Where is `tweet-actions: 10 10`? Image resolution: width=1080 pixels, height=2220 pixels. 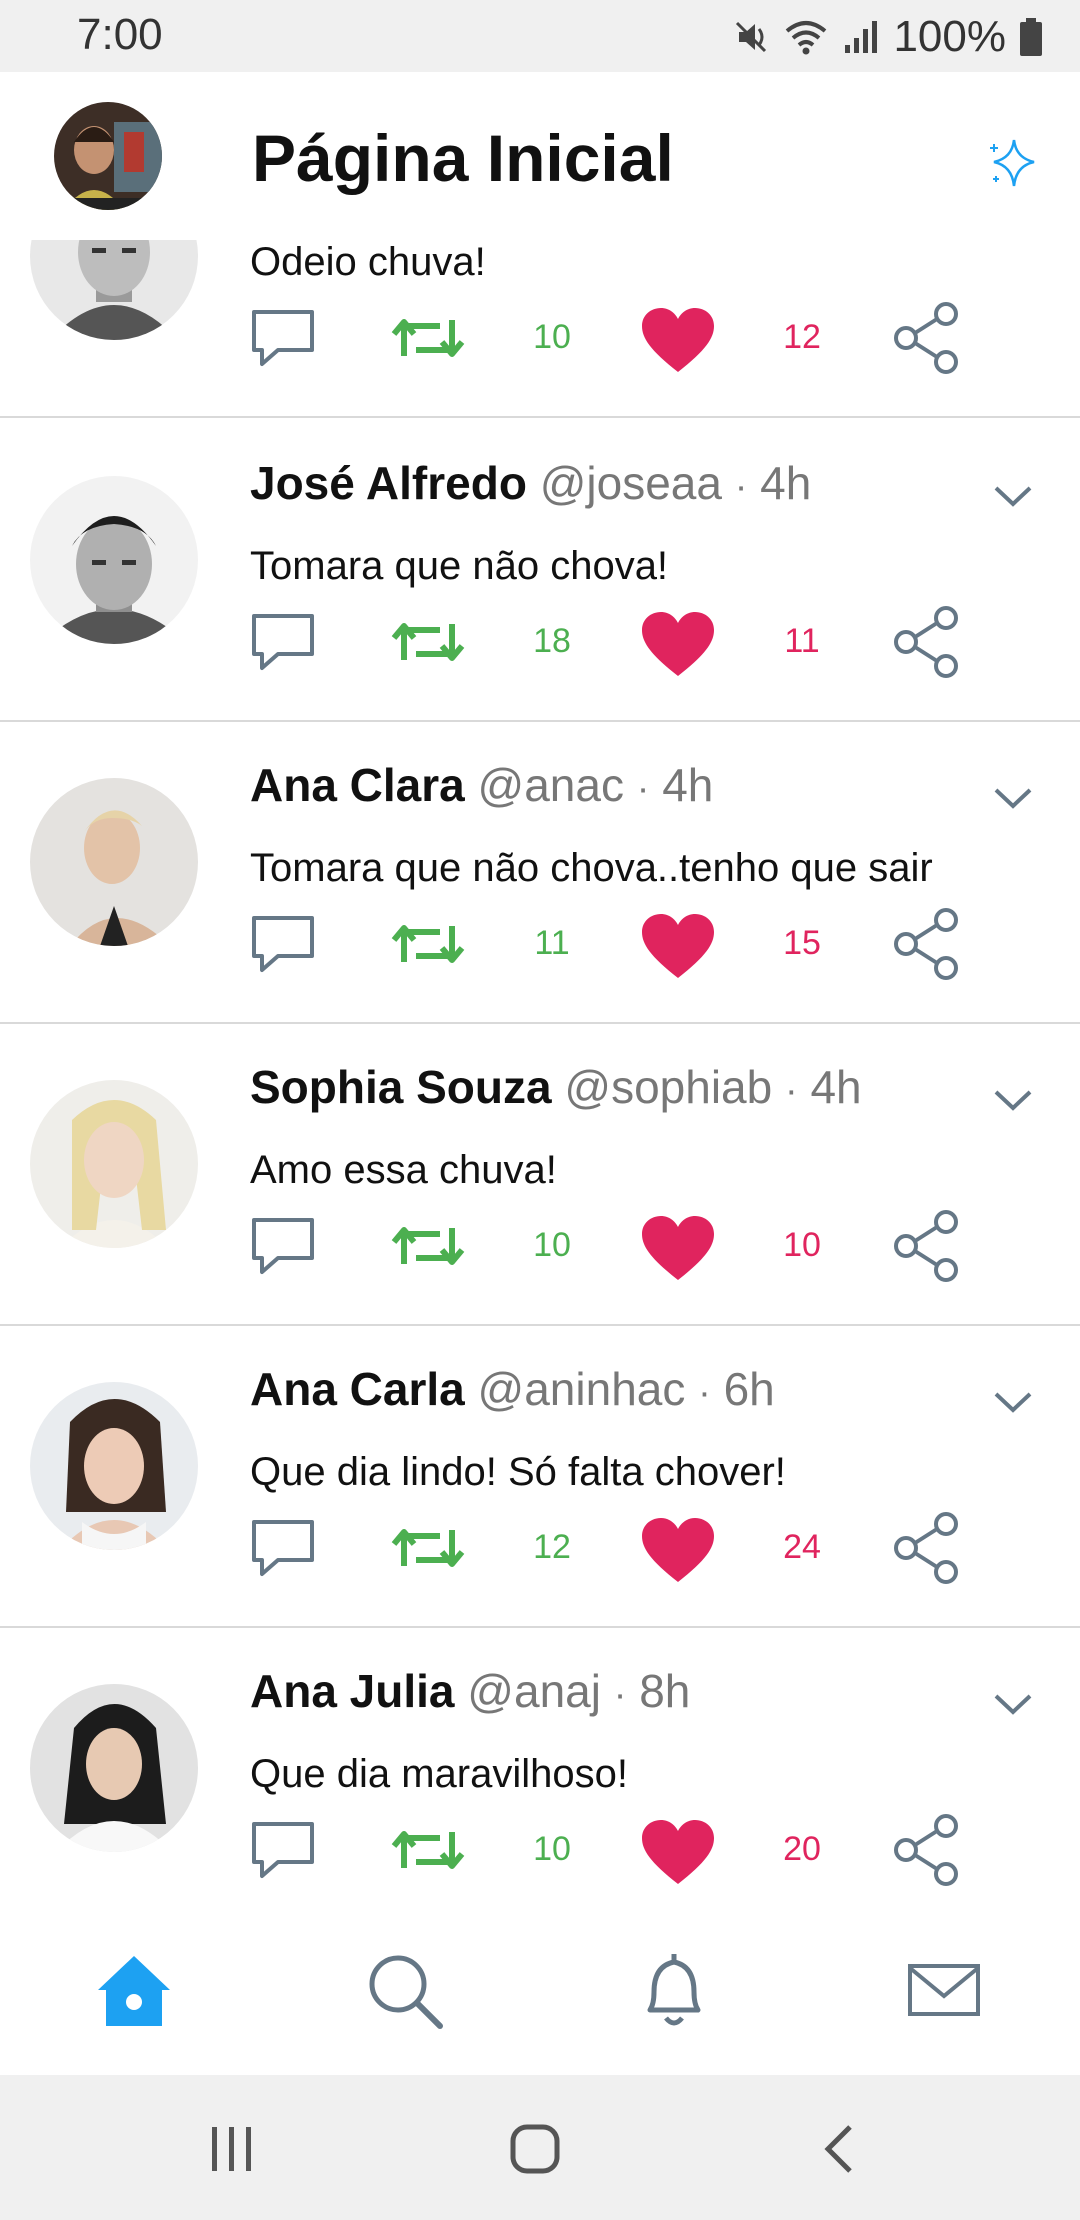 tweet-actions: 10 10 is located at coordinates (540, 1250).